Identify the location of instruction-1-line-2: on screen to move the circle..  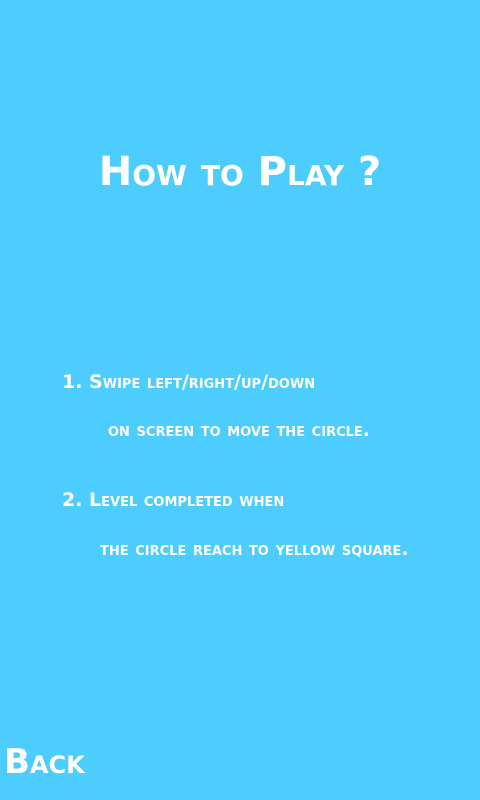
(239, 430).